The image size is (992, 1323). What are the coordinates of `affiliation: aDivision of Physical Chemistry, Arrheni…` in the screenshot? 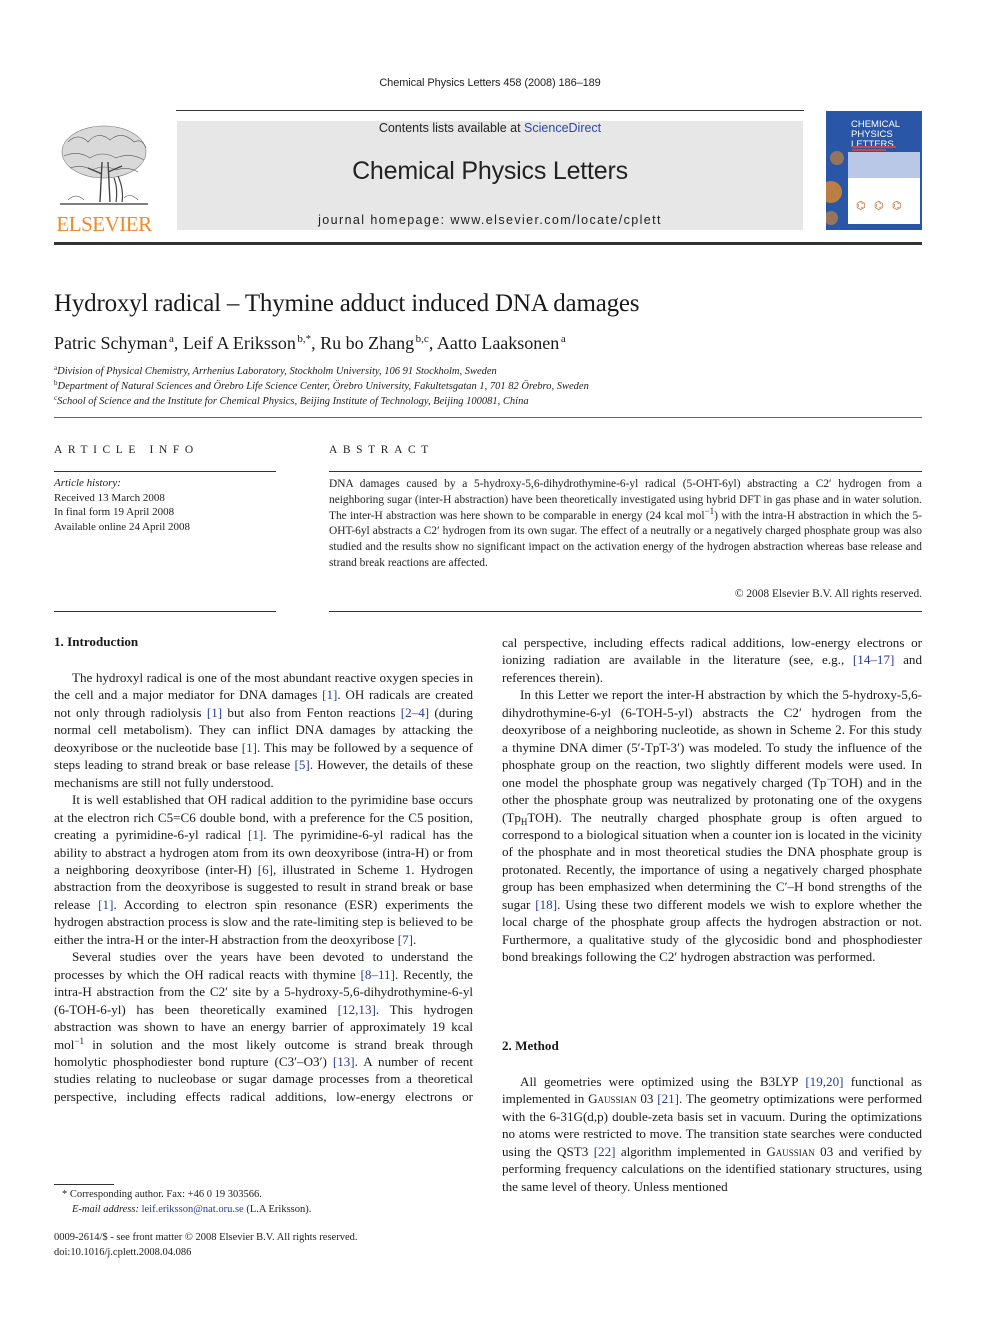 It's located at (275, 370).